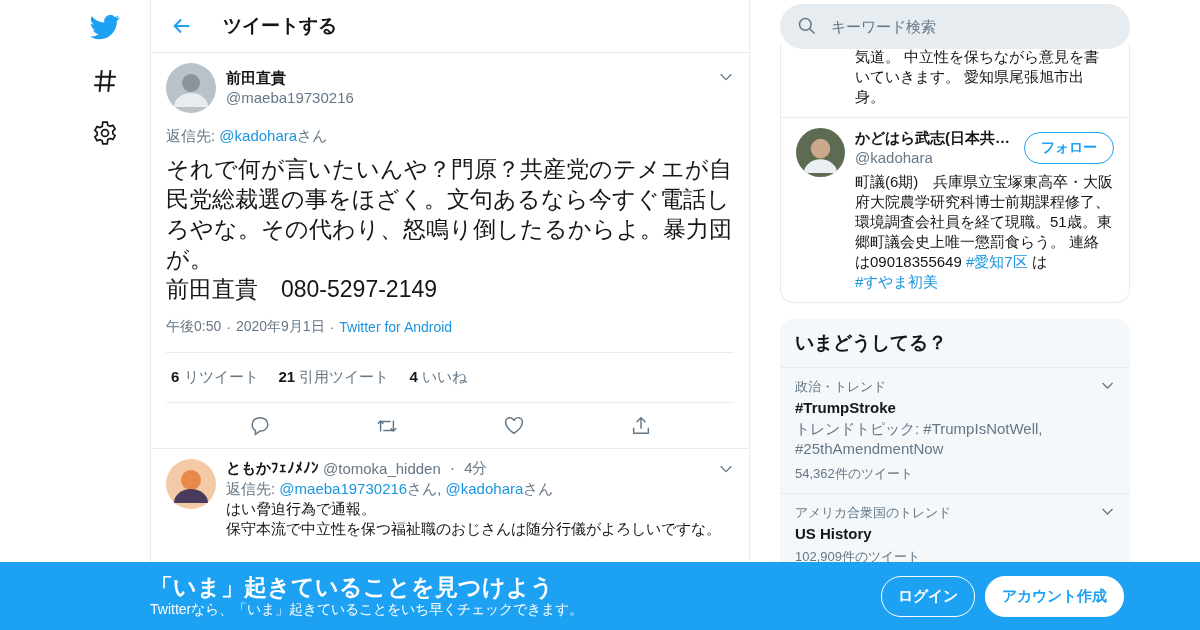  I want to click on reply-icon, so click(259, 426).